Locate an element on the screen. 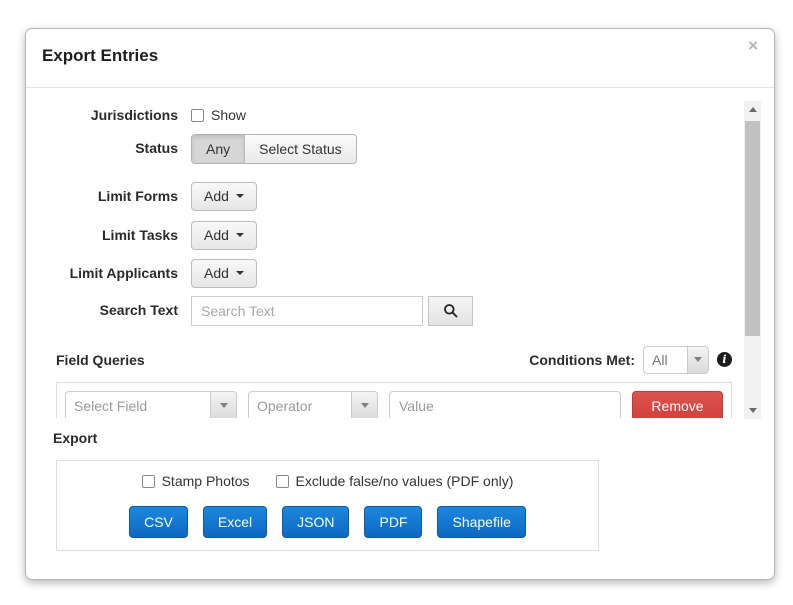 Image resolution: width=793 pixels, height=605 pixels. conditions-met-select: All is located at coordinates (676, 359).